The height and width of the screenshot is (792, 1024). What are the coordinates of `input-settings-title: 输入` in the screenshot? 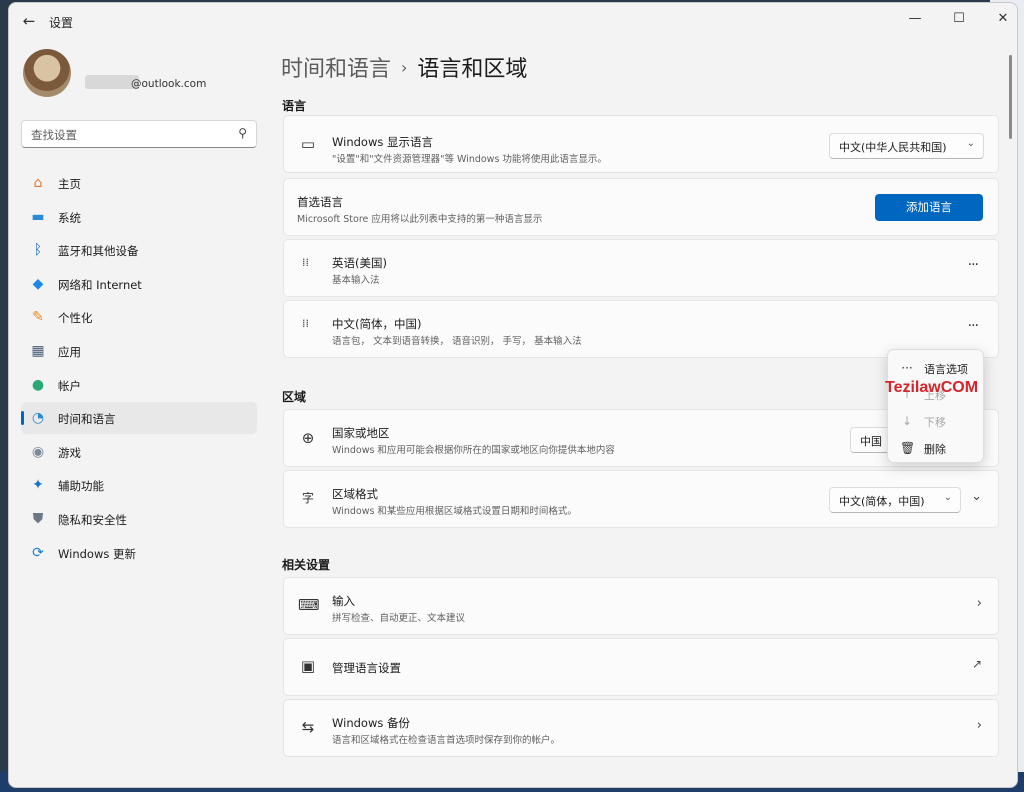 It's located at (343, 601).